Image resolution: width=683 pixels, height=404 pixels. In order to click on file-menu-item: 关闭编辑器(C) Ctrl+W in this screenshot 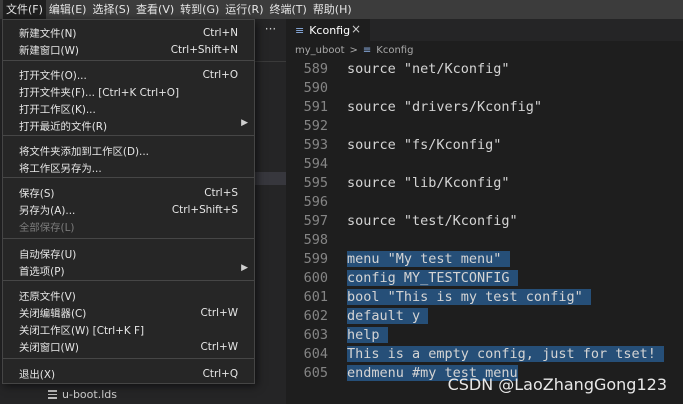, I will do `click(128, 312)`.